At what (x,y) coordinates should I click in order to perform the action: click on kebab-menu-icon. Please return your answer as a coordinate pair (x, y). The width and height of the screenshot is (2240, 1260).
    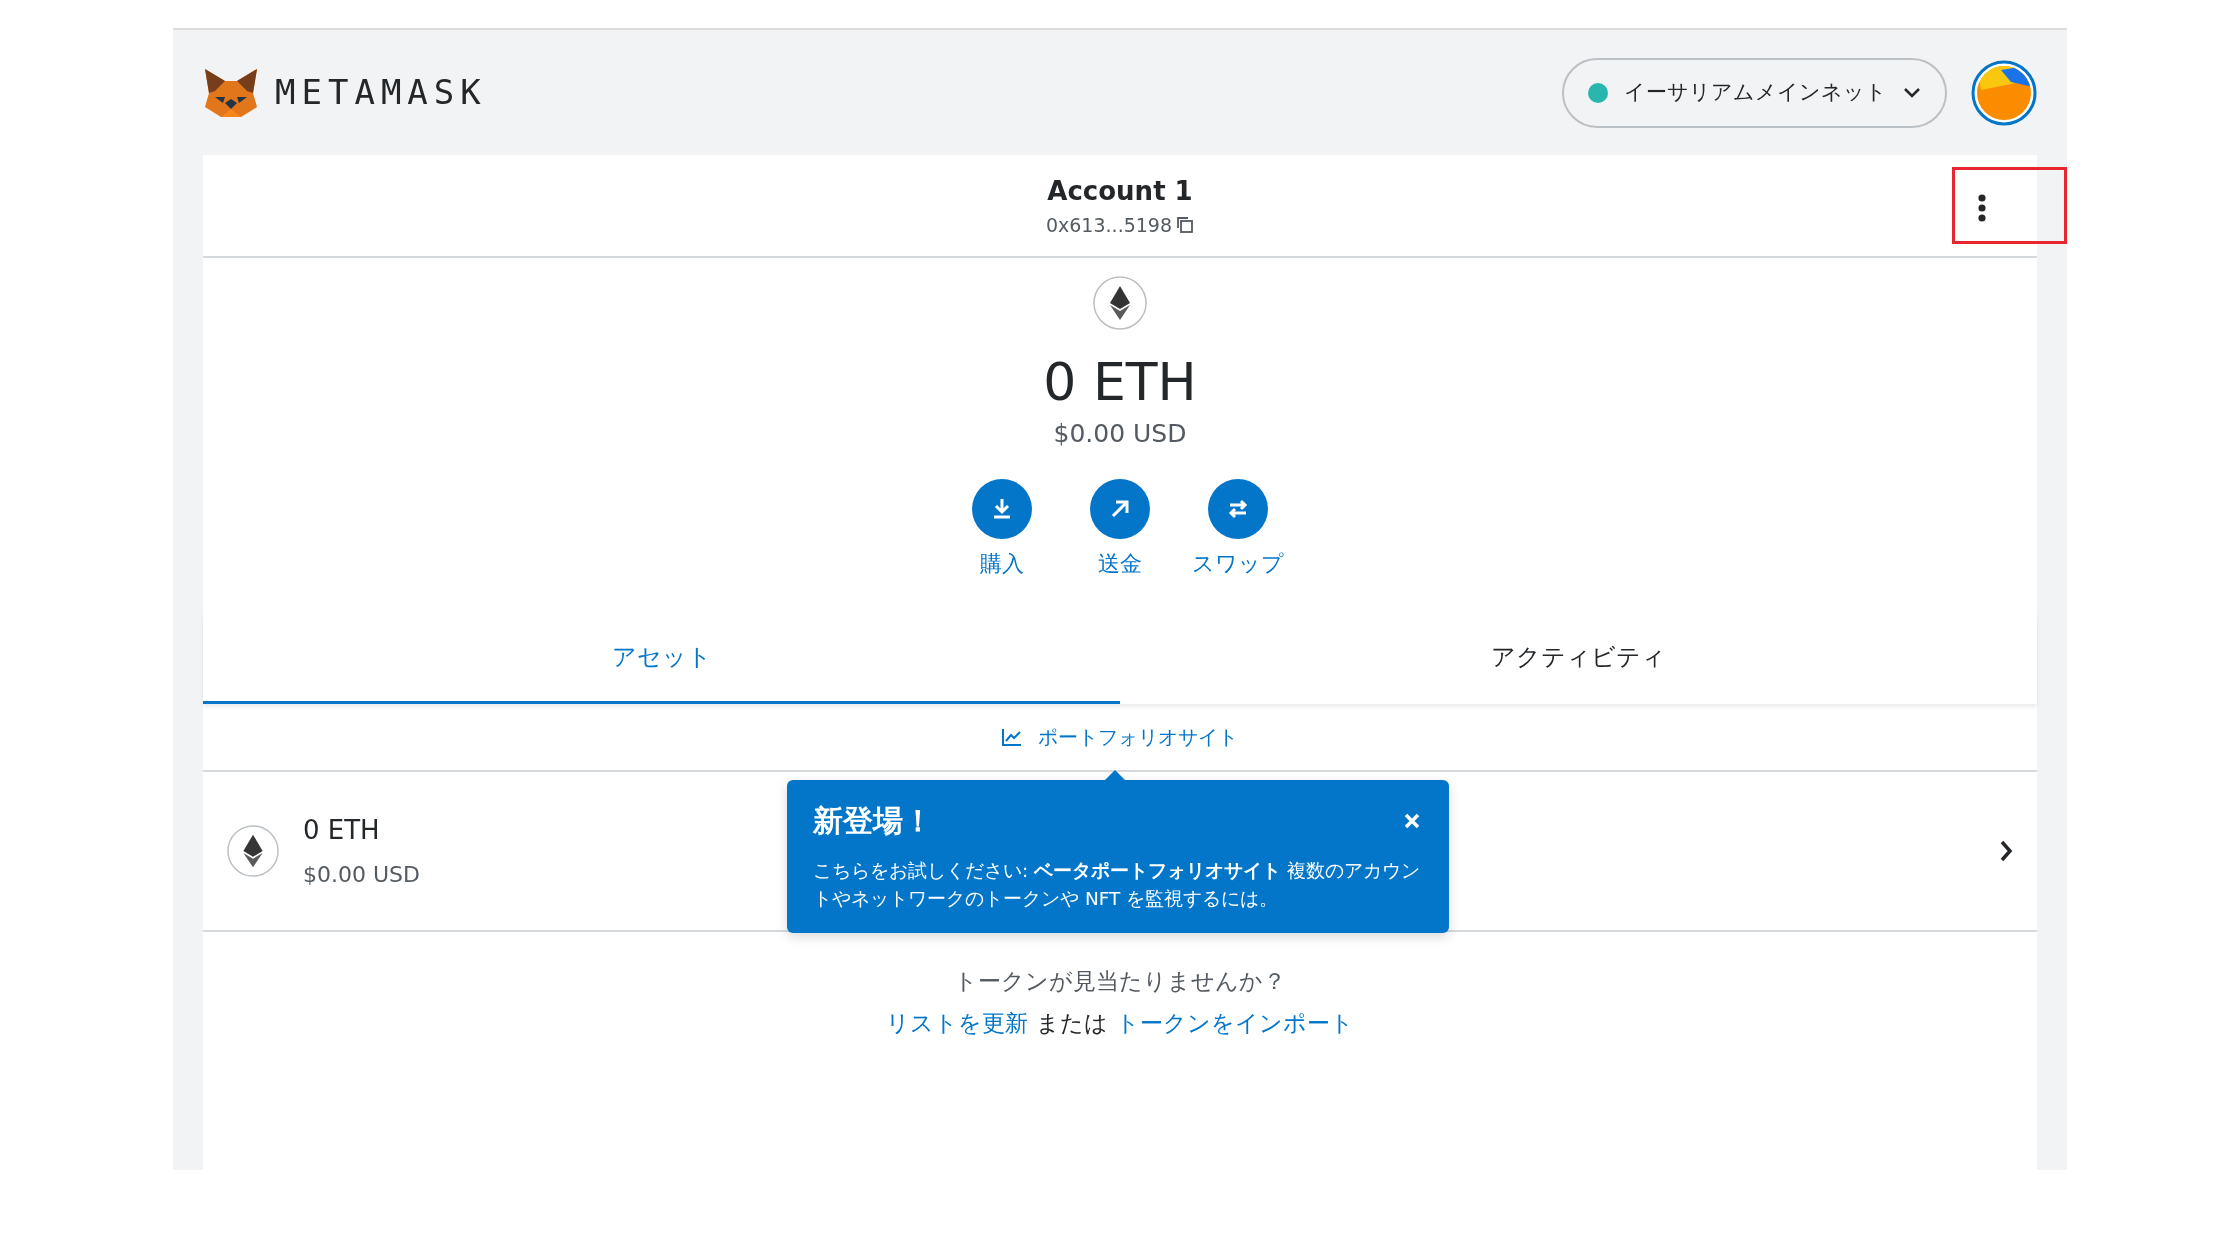
    Looking at the image, I should click on (1982, 208).